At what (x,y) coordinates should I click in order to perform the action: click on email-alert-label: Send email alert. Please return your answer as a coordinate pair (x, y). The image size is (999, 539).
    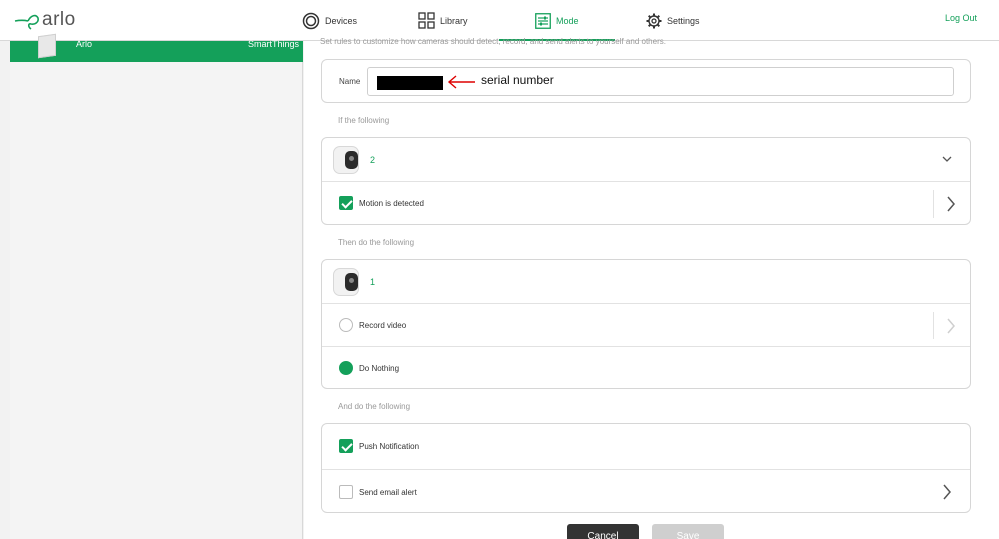
    Looking at the image, I should click on (388, 492).